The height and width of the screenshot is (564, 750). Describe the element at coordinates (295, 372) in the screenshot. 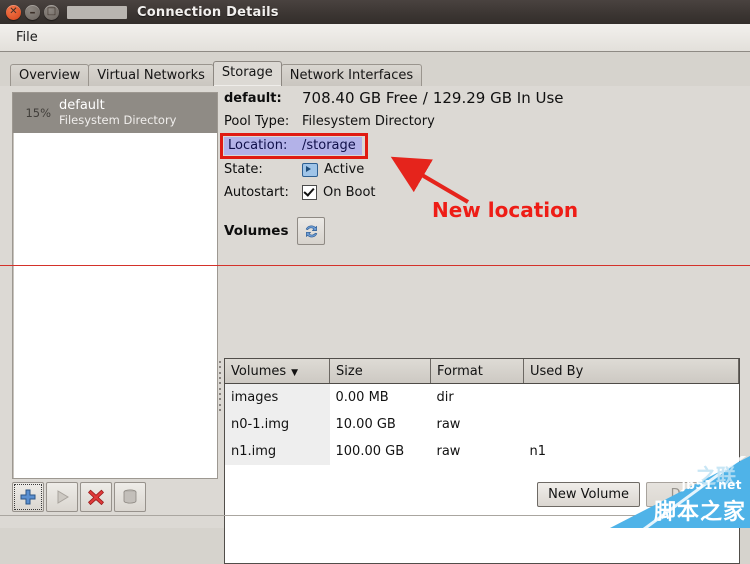

I see `sort-caret-icon: ▼` at that location.